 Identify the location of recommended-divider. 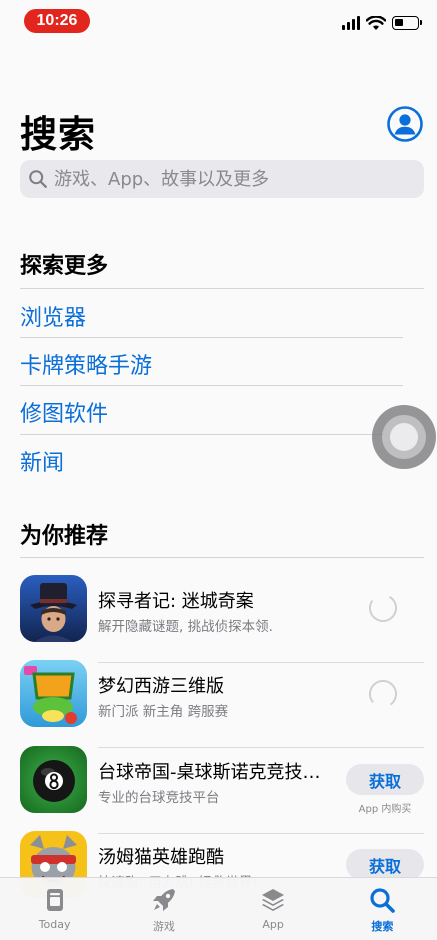
(222, 557).